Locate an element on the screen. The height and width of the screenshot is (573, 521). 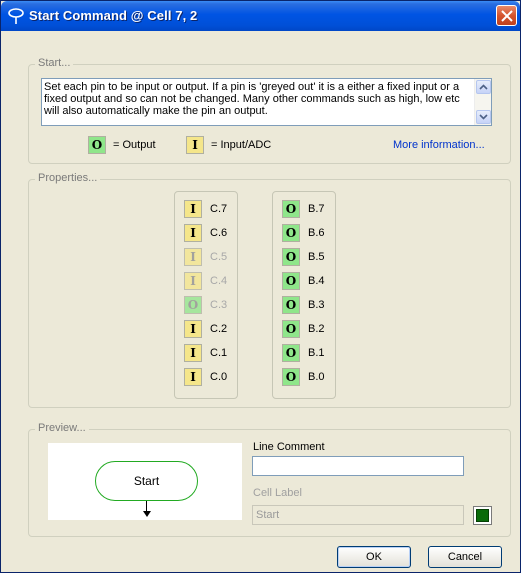
pin-label: B.6 is located at coordinates (316, 233).